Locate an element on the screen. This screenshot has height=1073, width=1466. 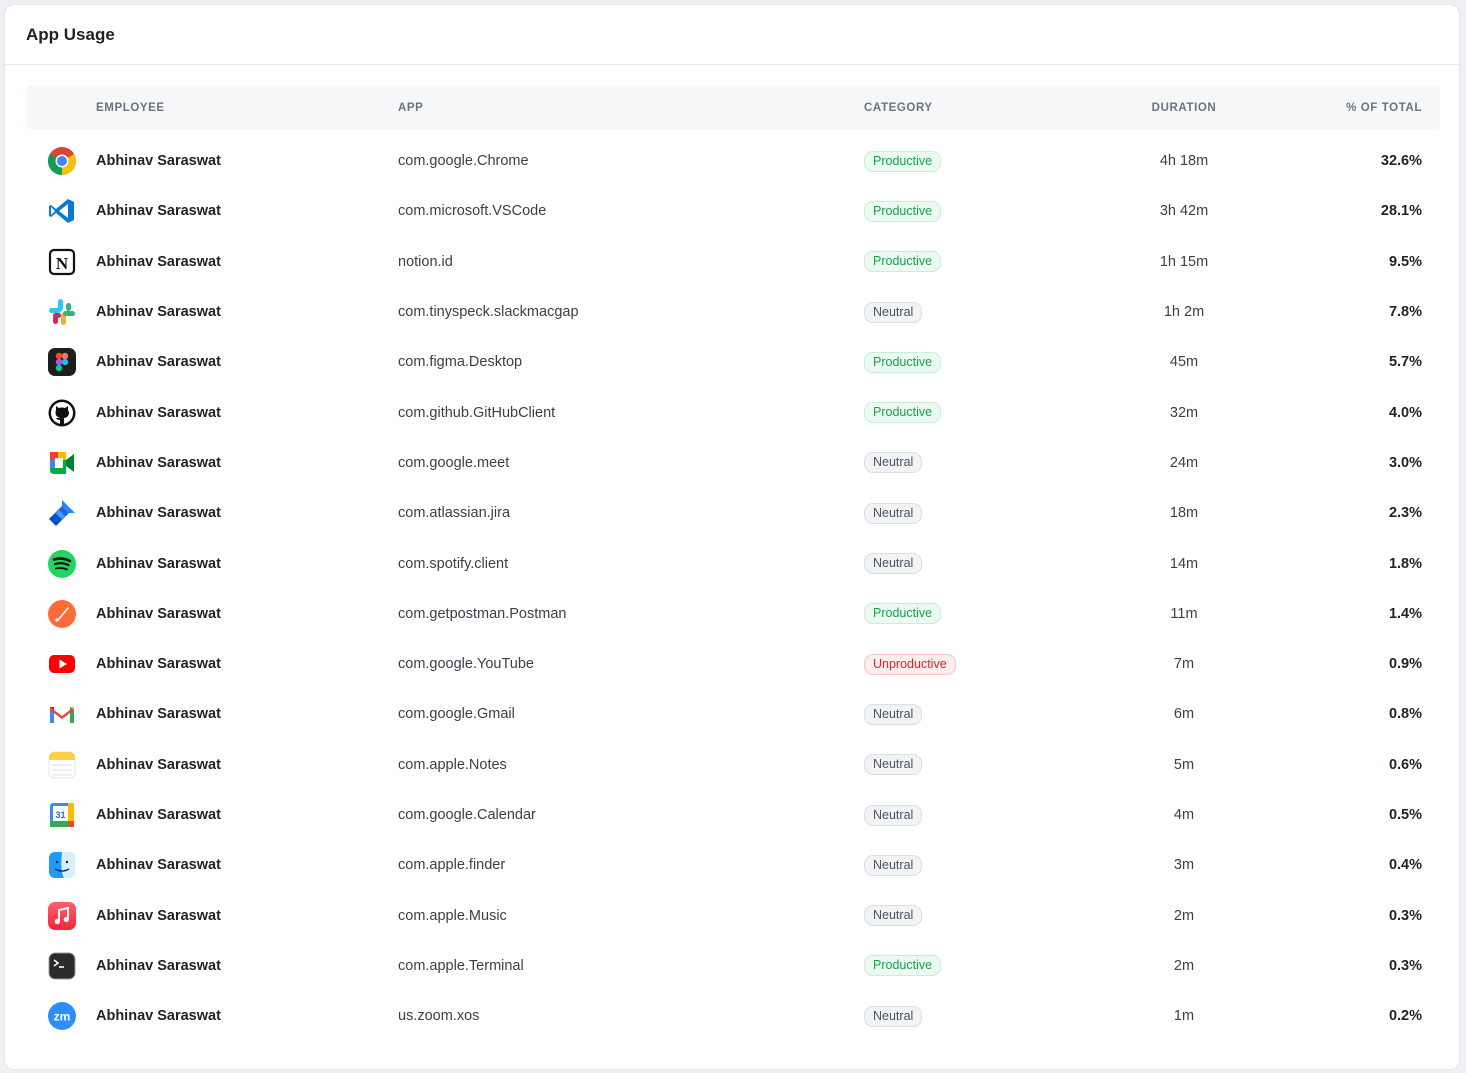
pct-of-total: 0.4% is located at coordinates (1405, 865).